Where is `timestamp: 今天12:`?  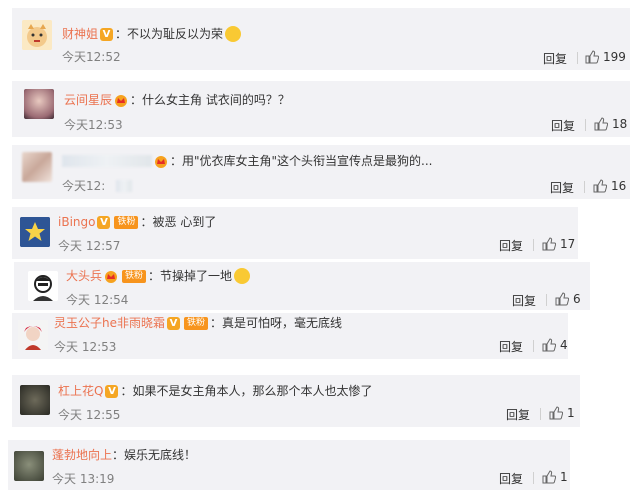 timestamp: 今天12: is located at coordinates (84, 186).